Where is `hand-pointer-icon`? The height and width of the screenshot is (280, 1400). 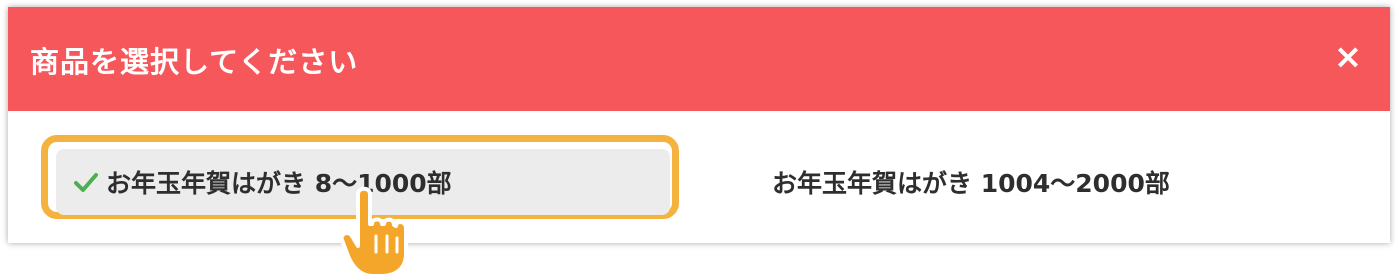
hand-pointer-icon is located at coordinates (373, 232).